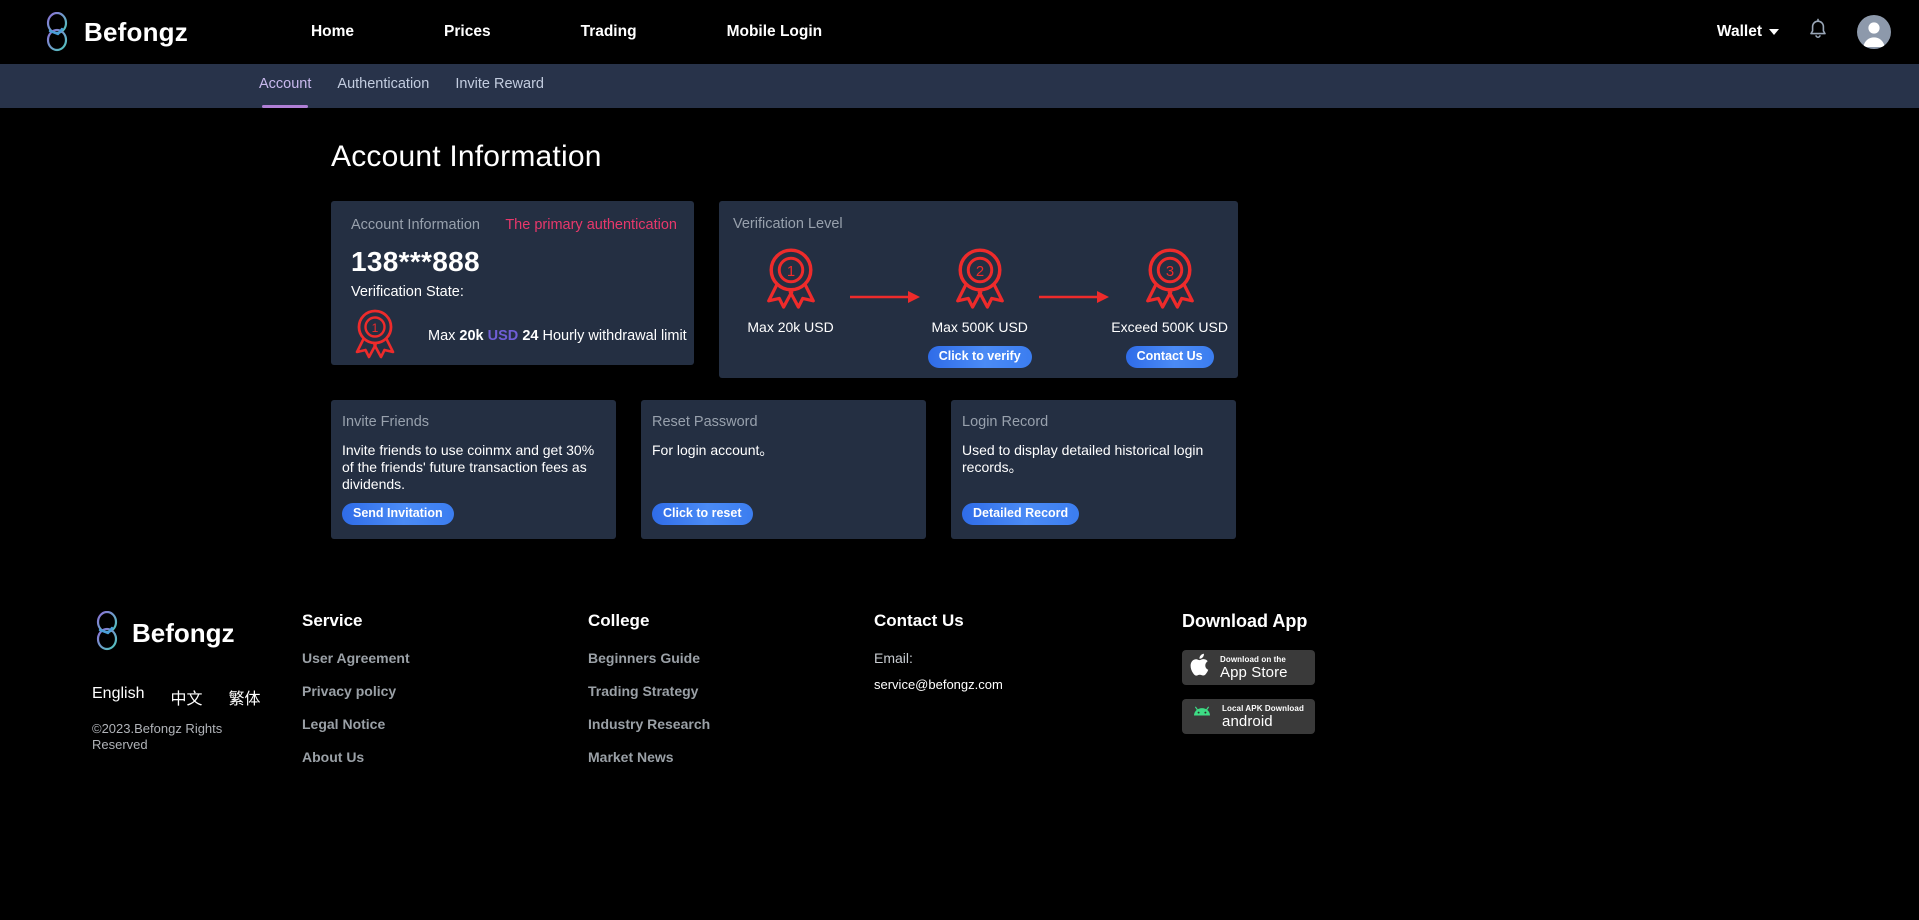 This screenshot has height=920, width=1919. I want to click on page-title: Account Information, so click(466, 156).